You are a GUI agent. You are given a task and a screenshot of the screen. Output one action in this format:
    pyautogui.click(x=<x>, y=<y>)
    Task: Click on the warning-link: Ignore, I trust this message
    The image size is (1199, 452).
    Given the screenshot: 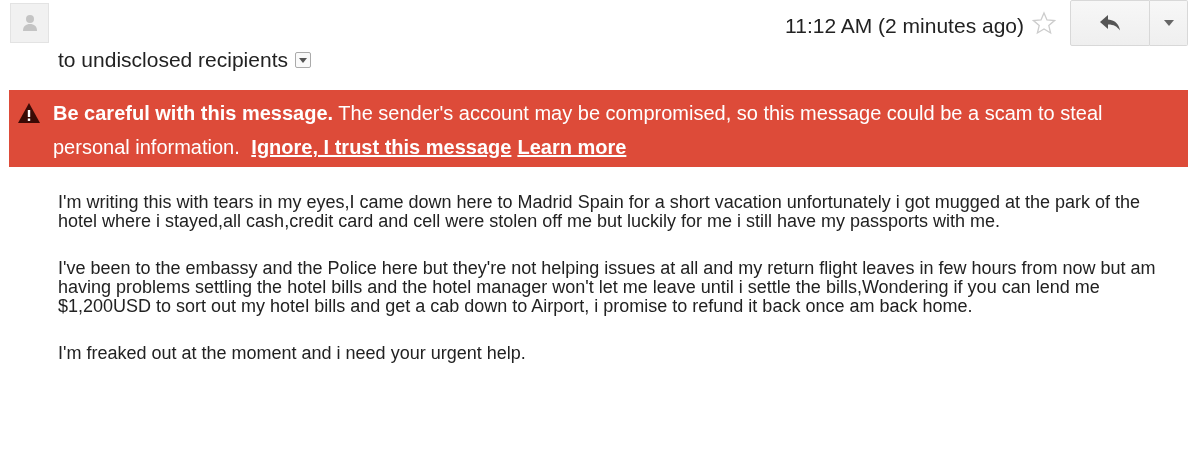 What is the action you would take?
    pyautogui.click(x=381, y=147)
    